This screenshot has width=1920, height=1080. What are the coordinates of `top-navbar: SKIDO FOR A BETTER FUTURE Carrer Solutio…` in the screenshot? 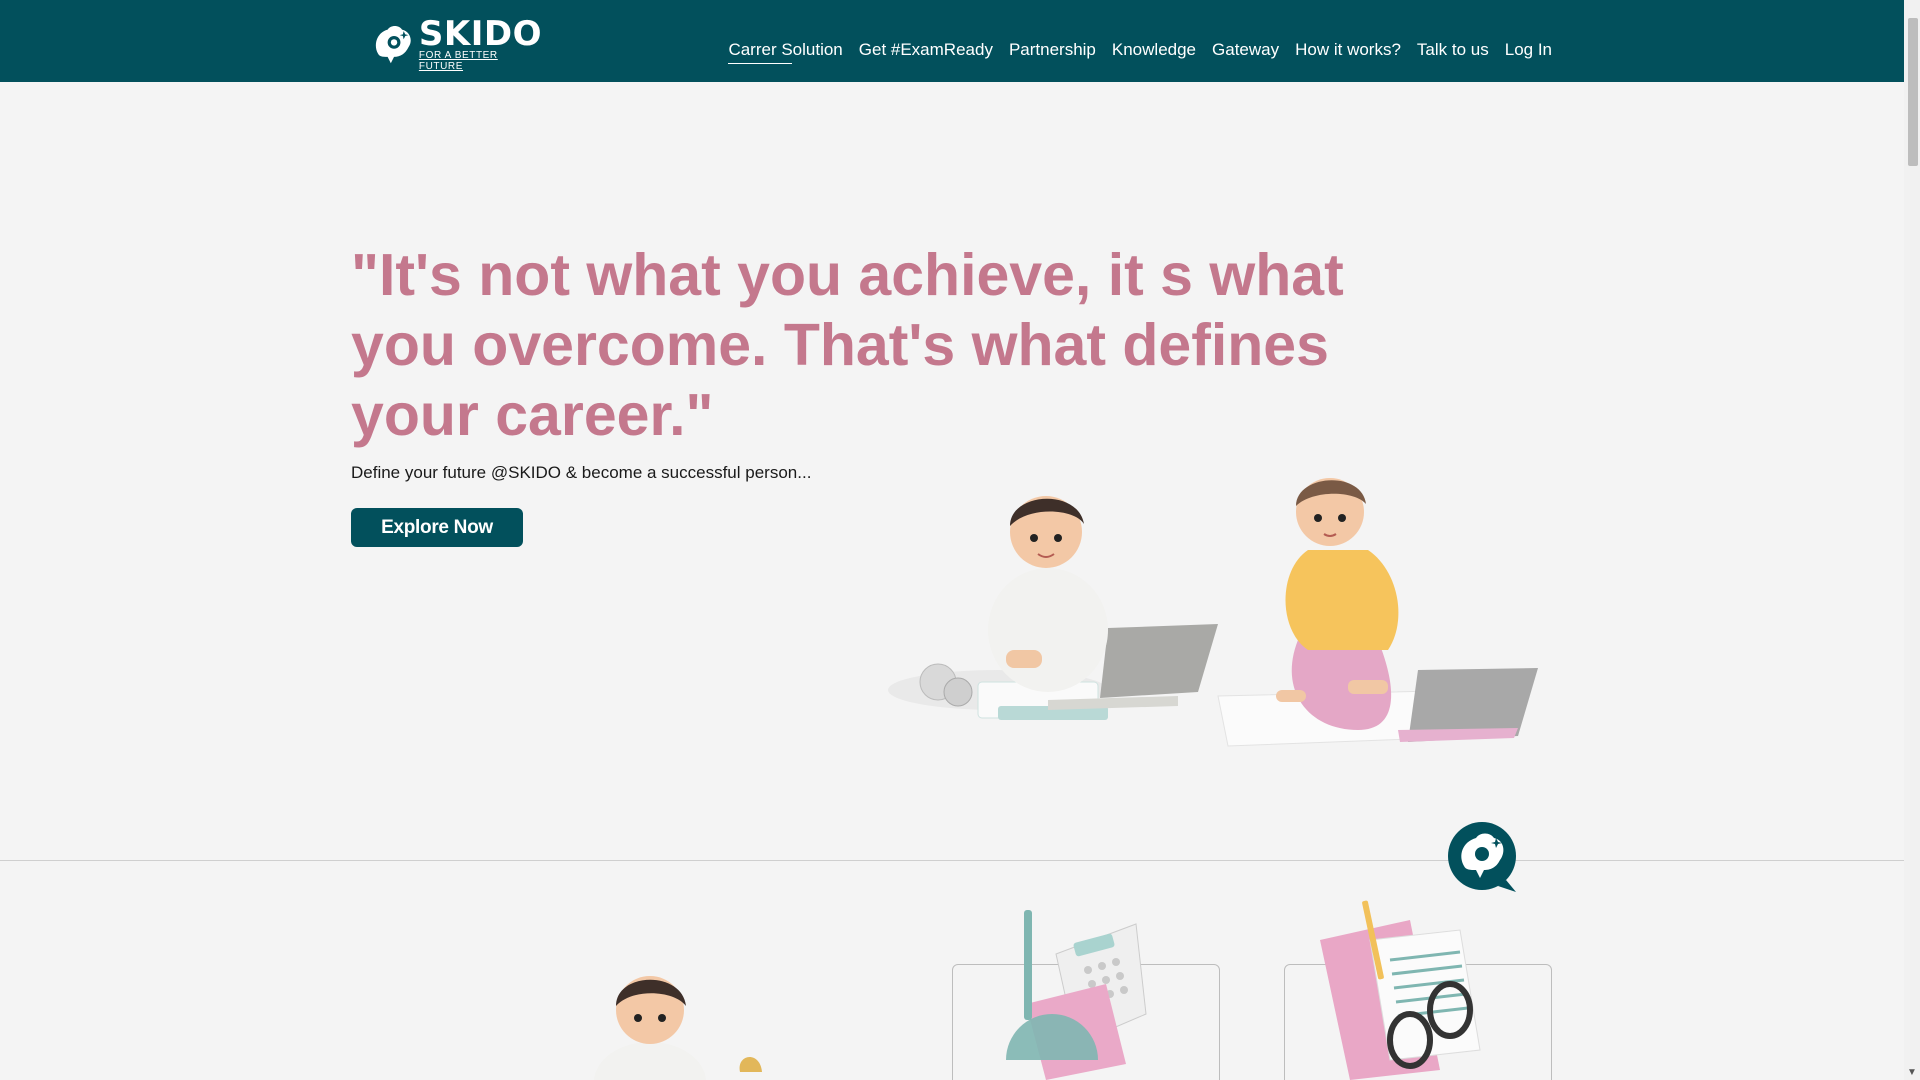 It's located at (952, 41).